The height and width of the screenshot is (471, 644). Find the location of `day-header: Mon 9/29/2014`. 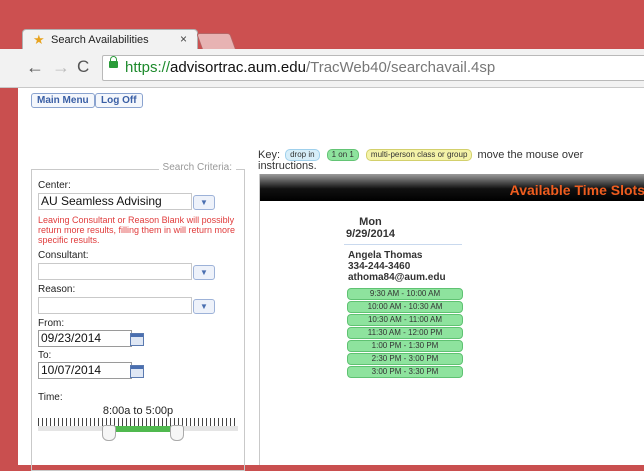

day-header: Mon 9/29/2014 is located at coordinates (370, 228).